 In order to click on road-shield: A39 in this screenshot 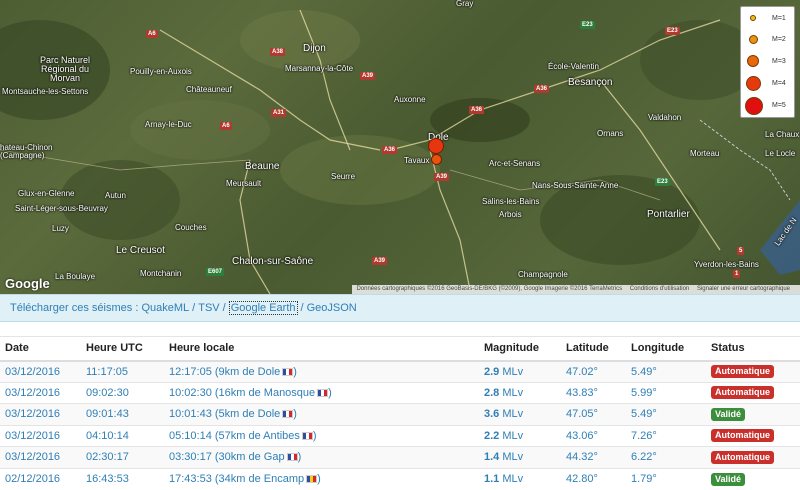, I will do `click(380, 261)`.